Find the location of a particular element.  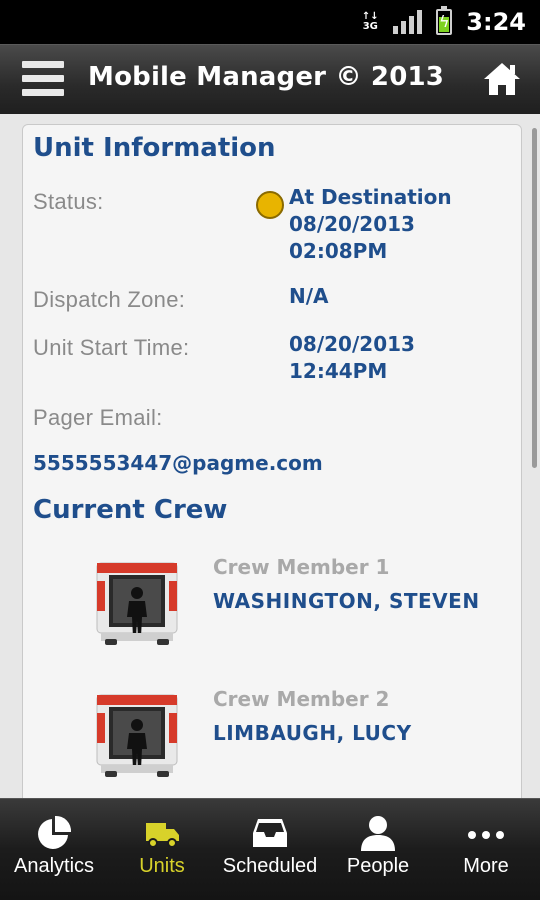

status-date: 08/20/2013 is located at coordinates (352, 224).